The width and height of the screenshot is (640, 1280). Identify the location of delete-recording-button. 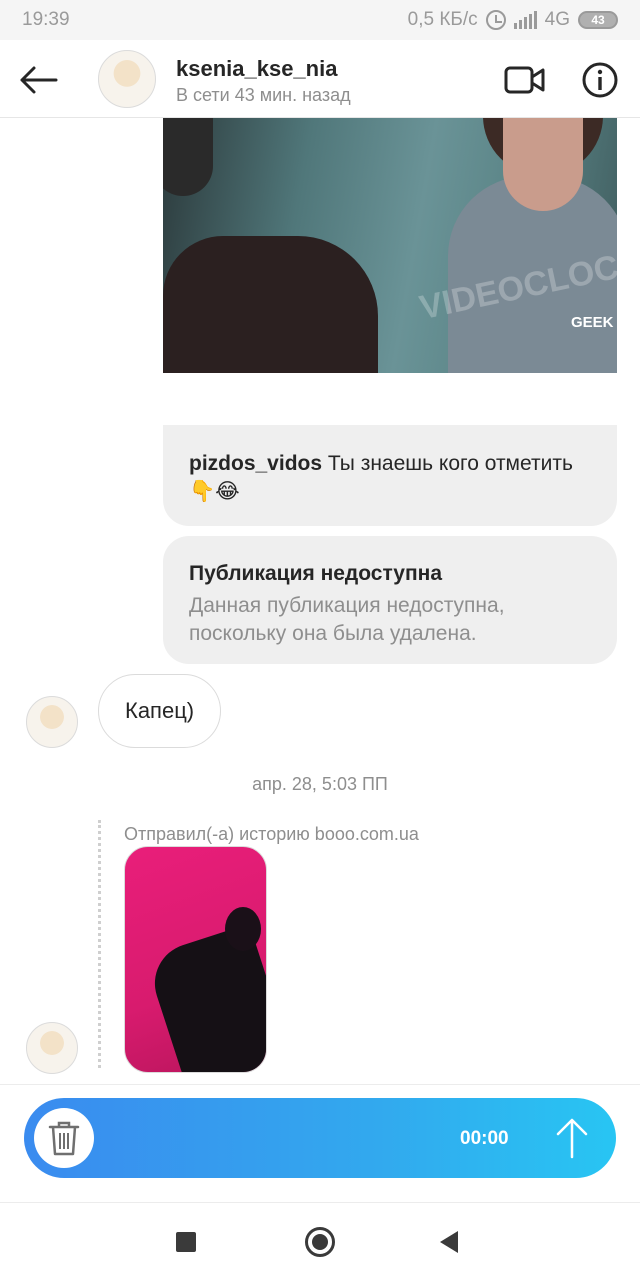
(64, 1138).